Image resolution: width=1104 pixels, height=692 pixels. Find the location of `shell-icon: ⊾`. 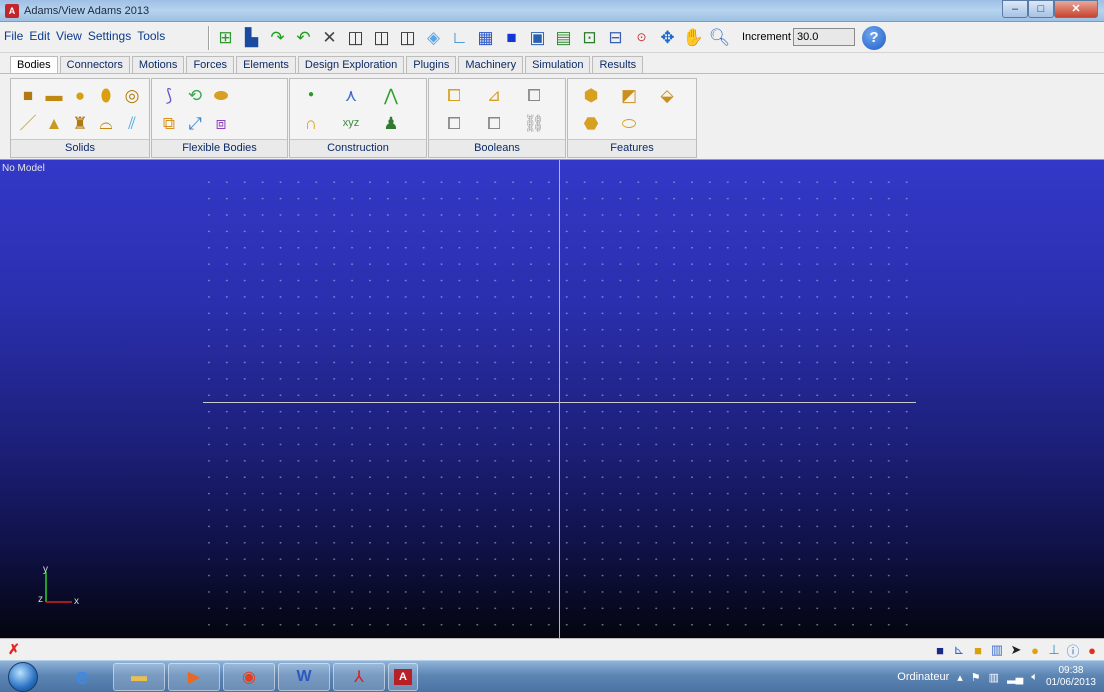

shell-icon: ⊾ is located at coordinates (959, 650).